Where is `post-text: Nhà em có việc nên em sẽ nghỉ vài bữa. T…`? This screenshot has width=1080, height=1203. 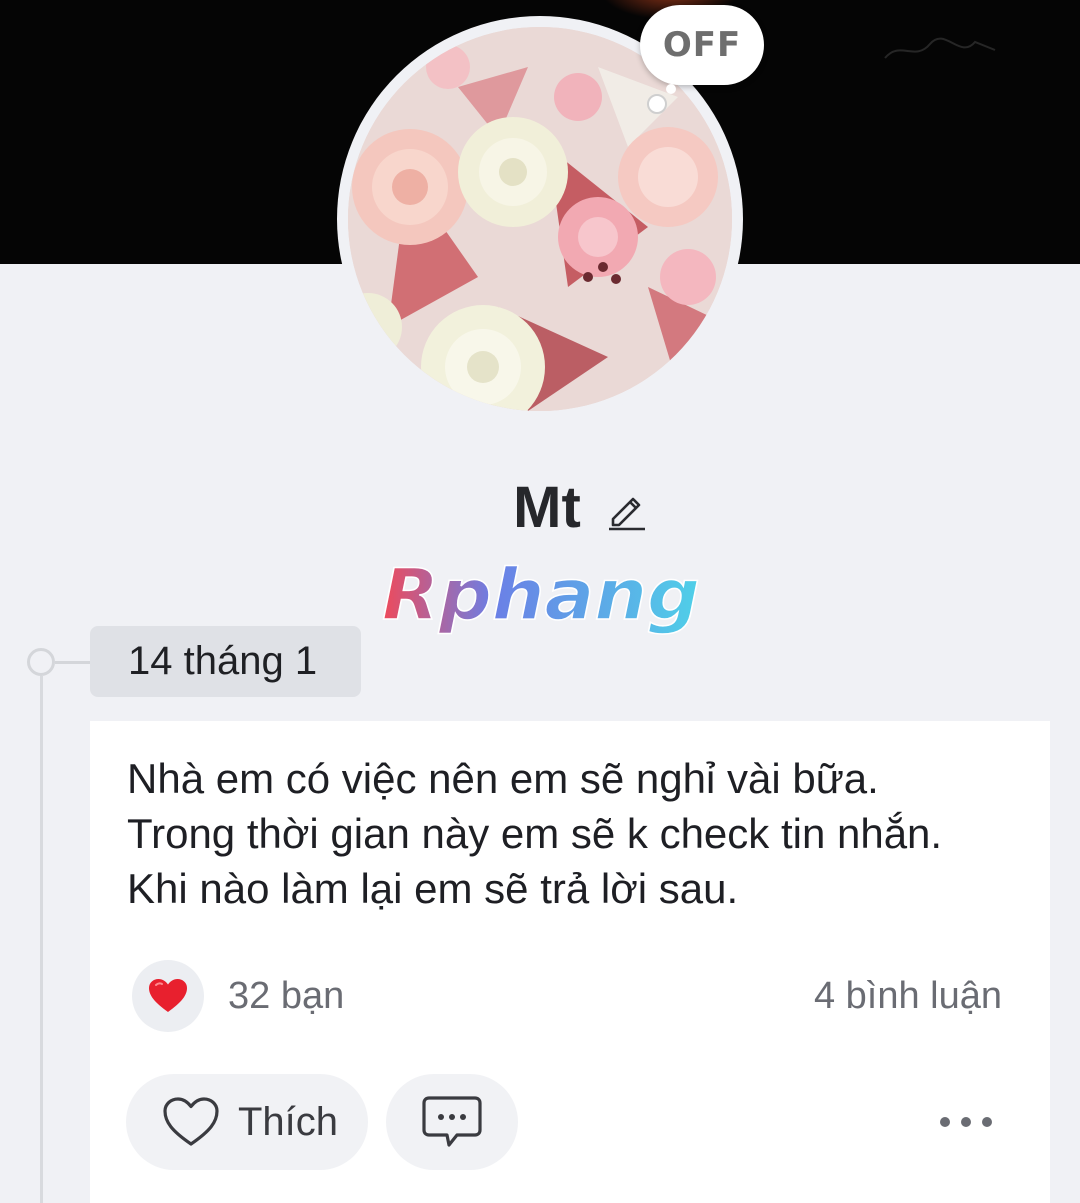 post-text: Nhà em có việc nên em sẽ nghỉ vài bữa. T… is located at coordinates (577, 833).